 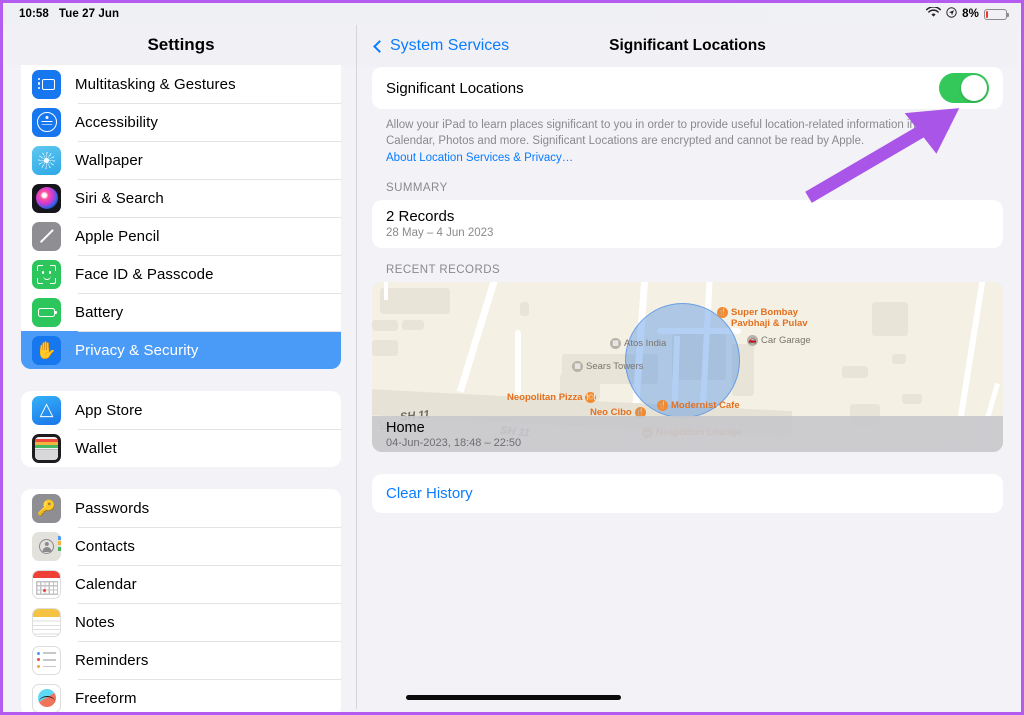 I want to click on app-store-icon: △, so click(x=46, y=410).